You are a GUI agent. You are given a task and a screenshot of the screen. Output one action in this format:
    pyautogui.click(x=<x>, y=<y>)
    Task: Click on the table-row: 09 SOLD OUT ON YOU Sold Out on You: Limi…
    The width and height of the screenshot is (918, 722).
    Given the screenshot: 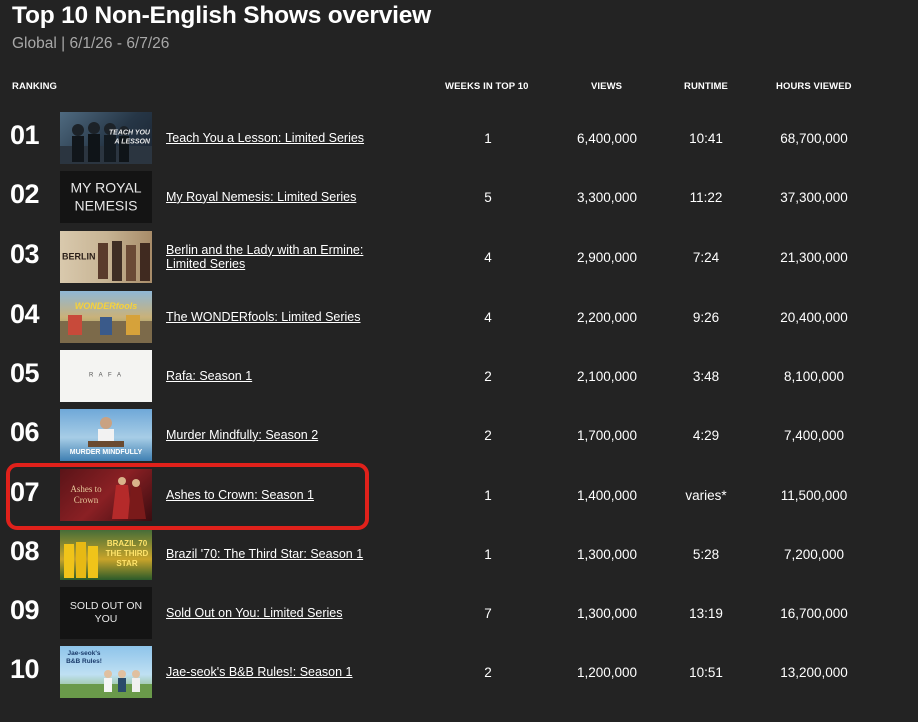 What is the action you would take?
    pyautogui.click(x=459, y=615)
    